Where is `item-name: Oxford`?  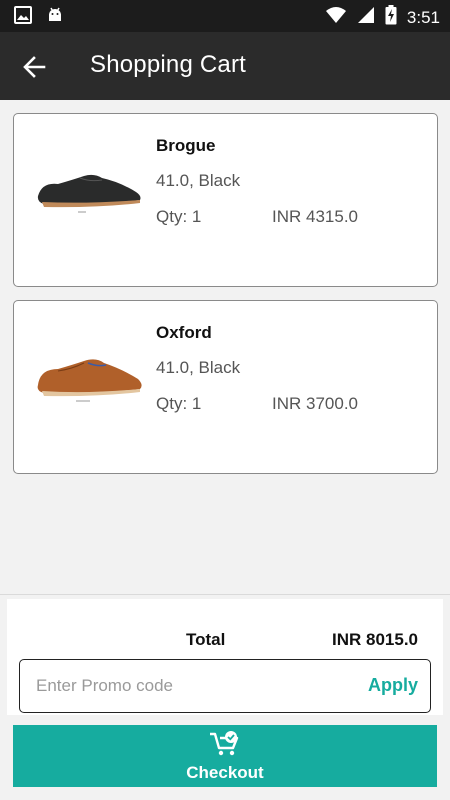
item-name: Oxford is located at coordinates (184, 332).